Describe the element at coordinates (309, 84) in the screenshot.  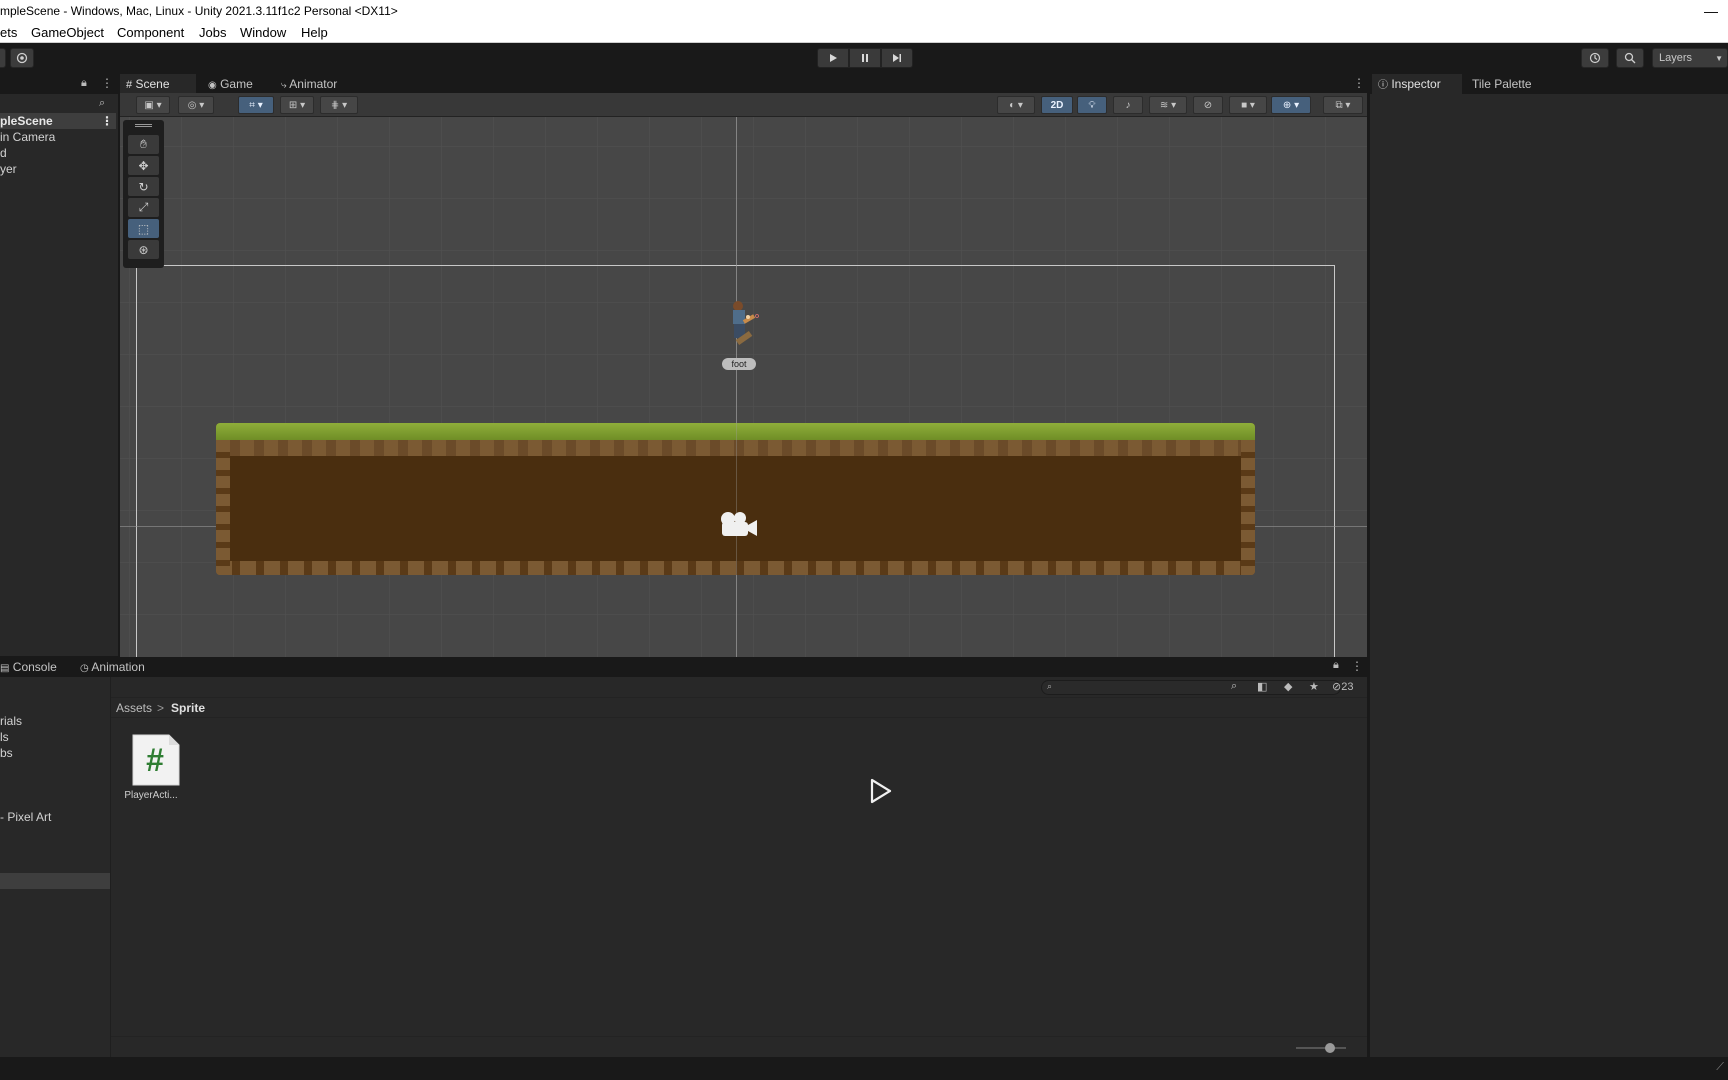
I see `tab-animator: ⤷ Animator` at that location.